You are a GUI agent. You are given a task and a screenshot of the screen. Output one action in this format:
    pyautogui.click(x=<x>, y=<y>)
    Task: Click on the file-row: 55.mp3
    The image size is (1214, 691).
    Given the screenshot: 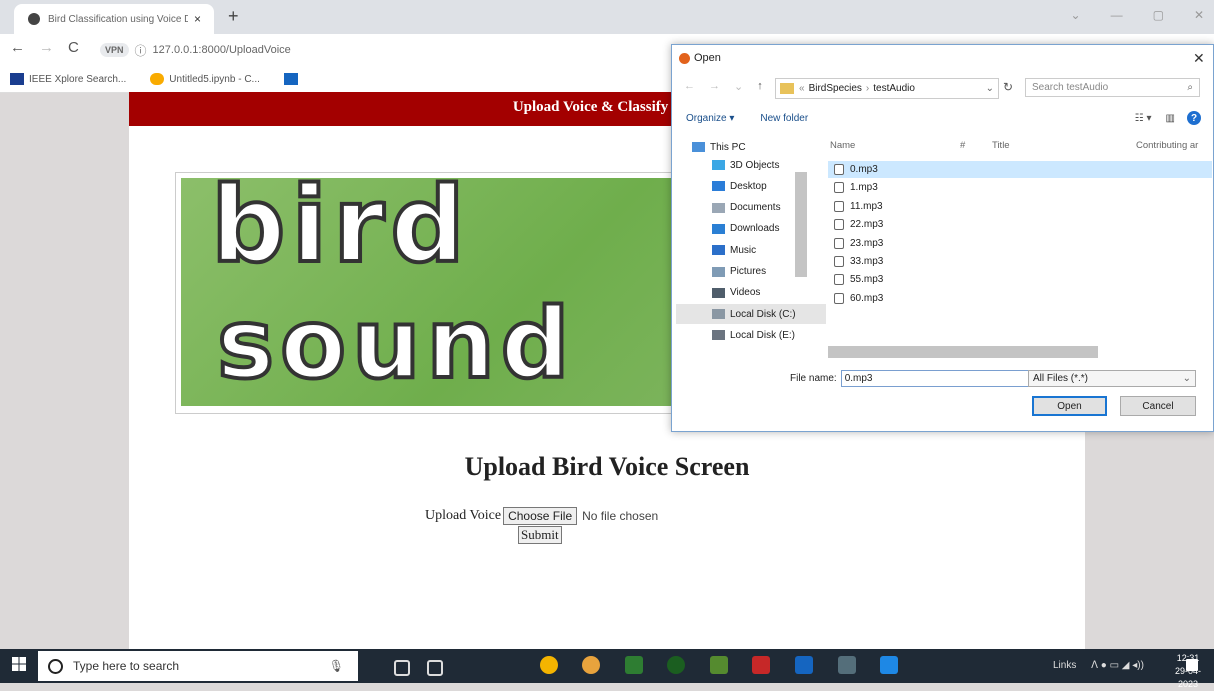 What is the action you would take?
    pyautogui.click(x=1020, y=279)
    